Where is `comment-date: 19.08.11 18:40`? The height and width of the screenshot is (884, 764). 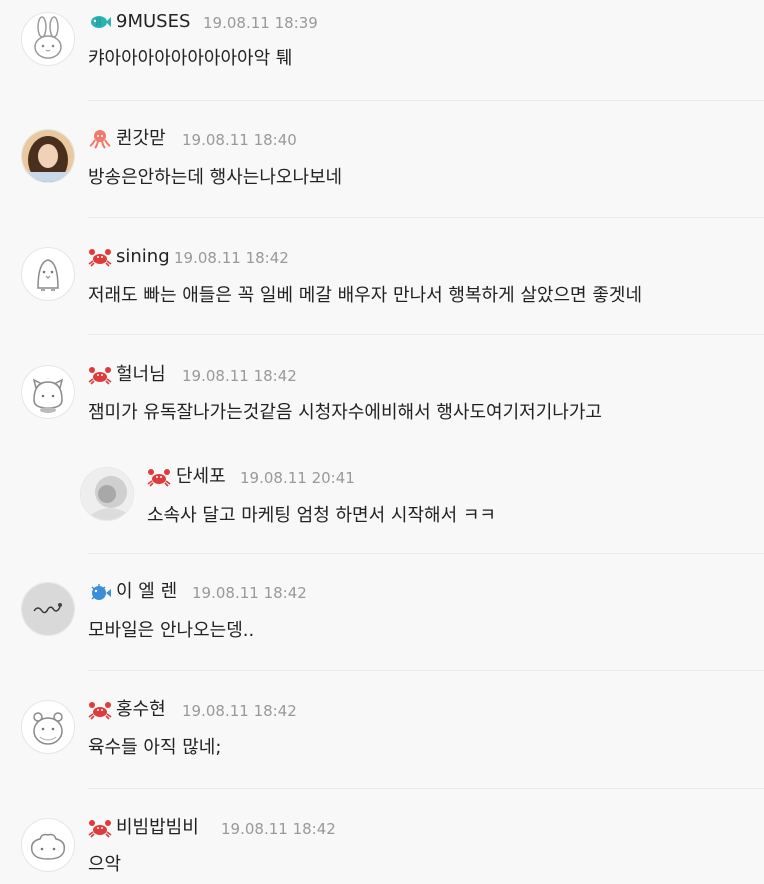 comment-date: 19.08.11 18:40 is located at coordinates (239, 140).